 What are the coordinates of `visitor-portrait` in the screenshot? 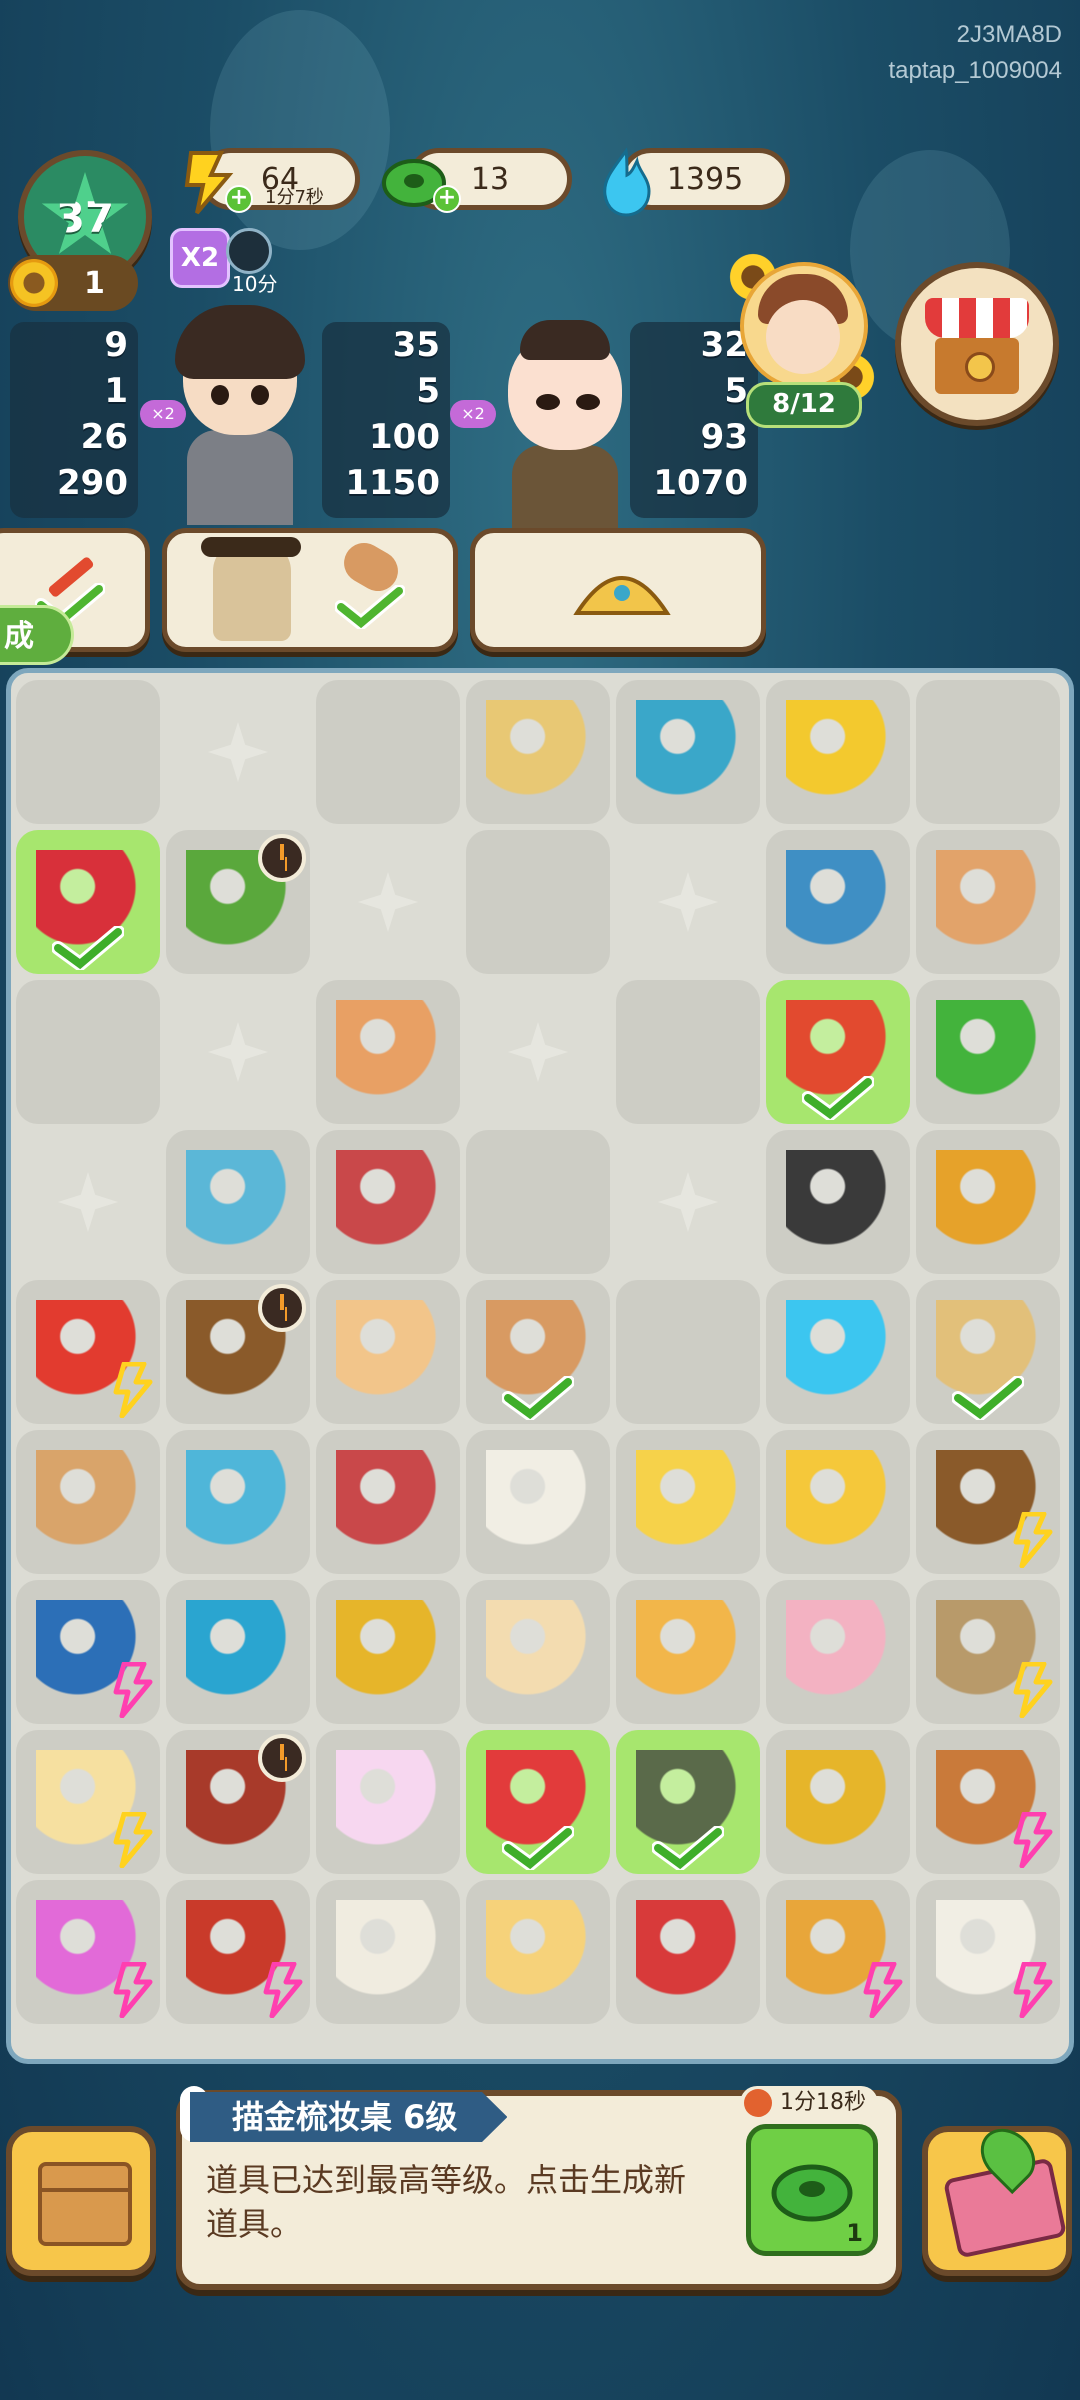 It's located at (804, 326).